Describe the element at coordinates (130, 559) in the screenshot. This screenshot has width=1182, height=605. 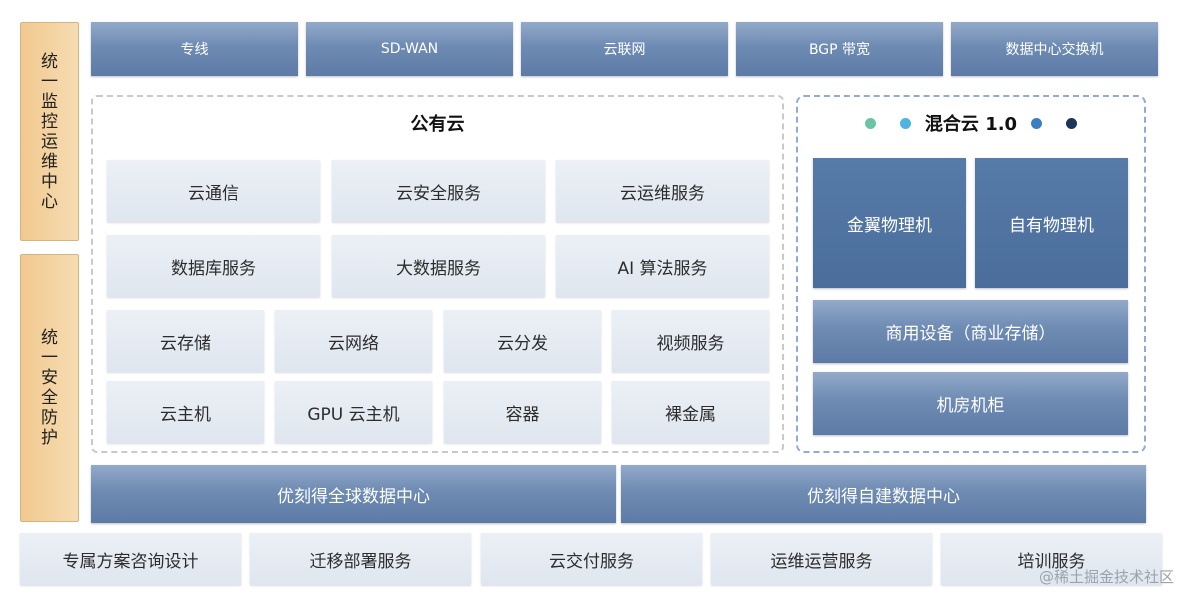
I see `service-consulting: 专属方案咨询设计` at that location.